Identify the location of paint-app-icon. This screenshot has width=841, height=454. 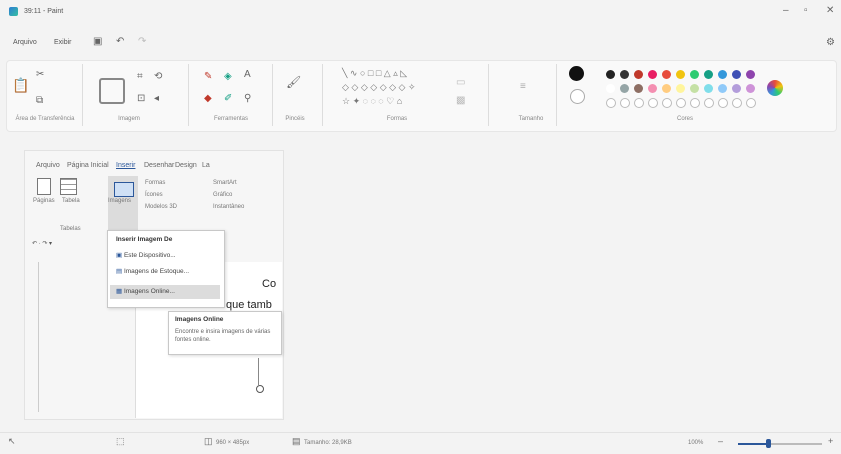
(13, 11).